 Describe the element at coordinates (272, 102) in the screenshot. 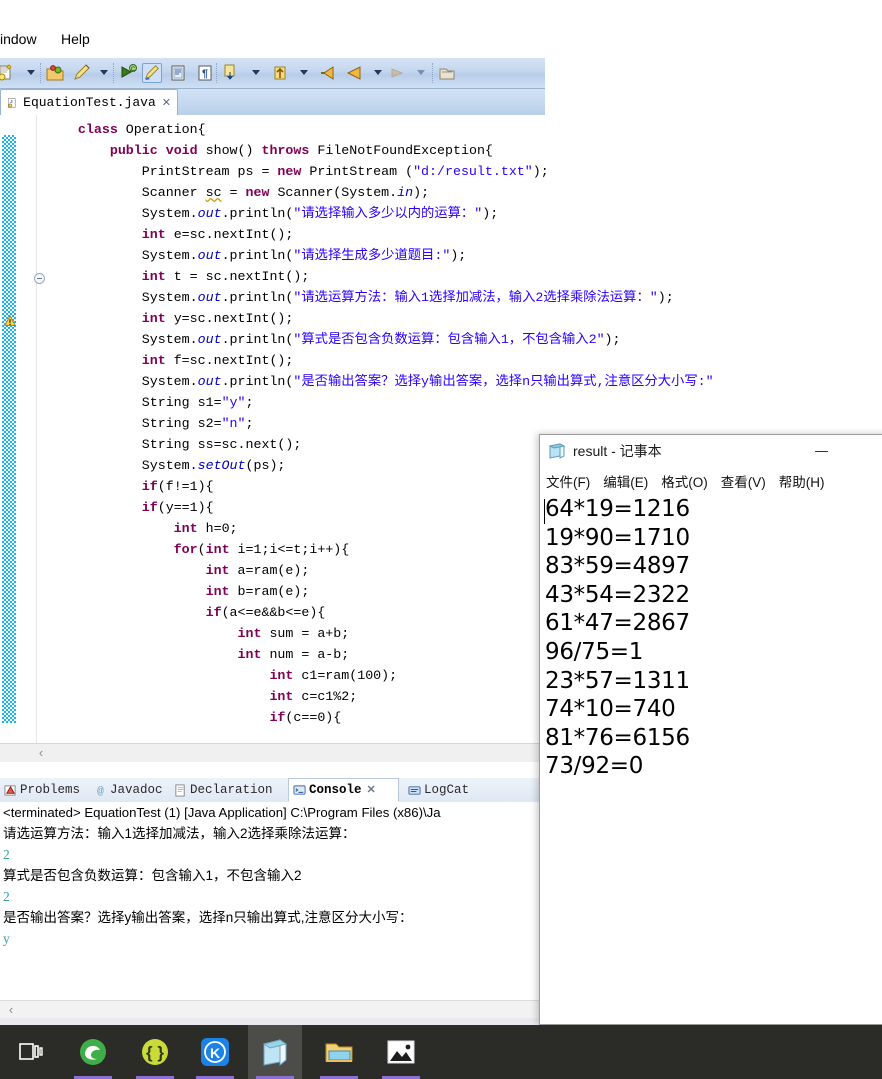

I see `editor-tab-strip: J EquationTest.java ✕` at that location.